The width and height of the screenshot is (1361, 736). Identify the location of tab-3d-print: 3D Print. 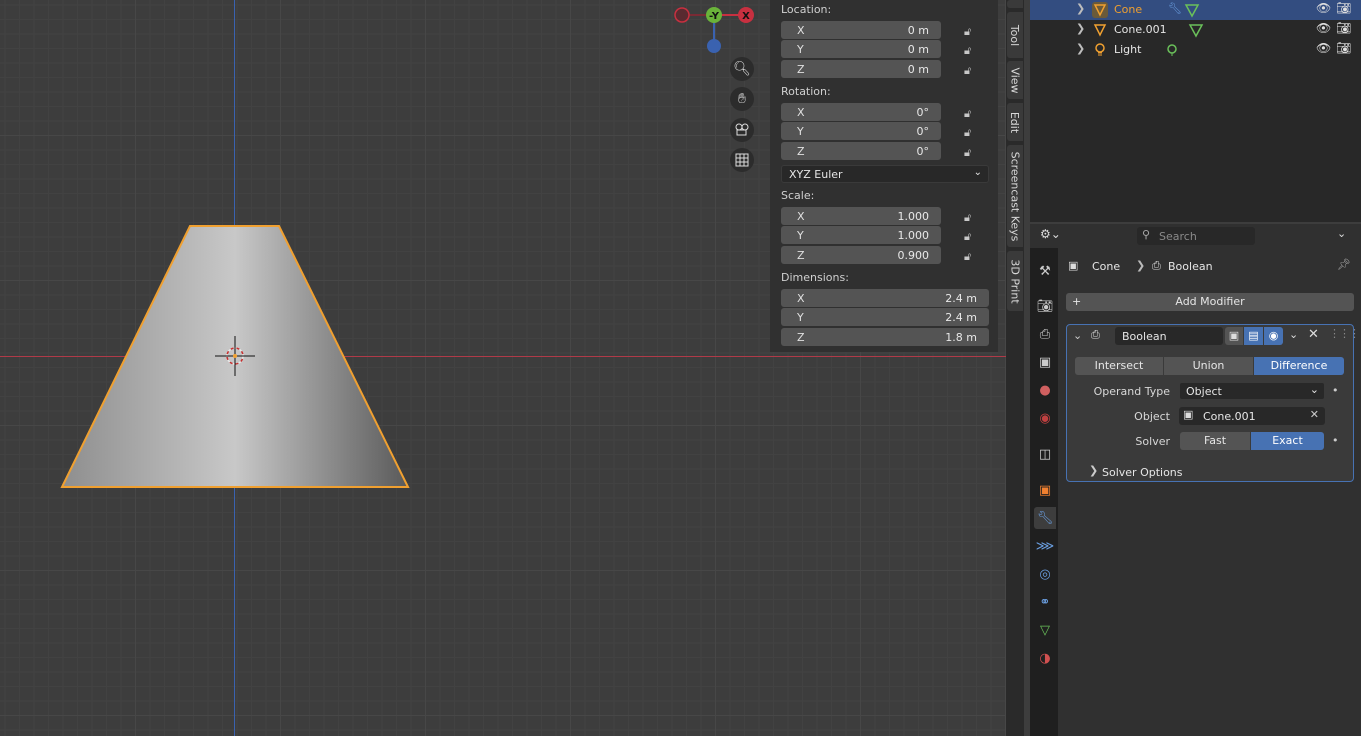
(1015, 281).